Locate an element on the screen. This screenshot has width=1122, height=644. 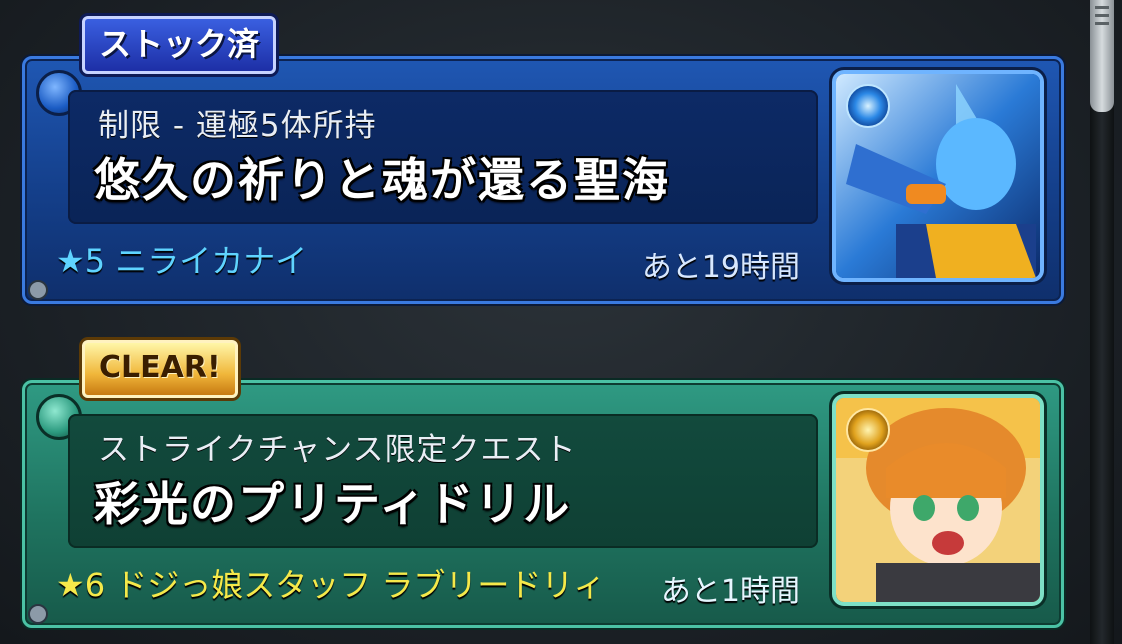
quest-subtitle: ストライクチャンス限定クエスト is located at coordinates (337, 450).